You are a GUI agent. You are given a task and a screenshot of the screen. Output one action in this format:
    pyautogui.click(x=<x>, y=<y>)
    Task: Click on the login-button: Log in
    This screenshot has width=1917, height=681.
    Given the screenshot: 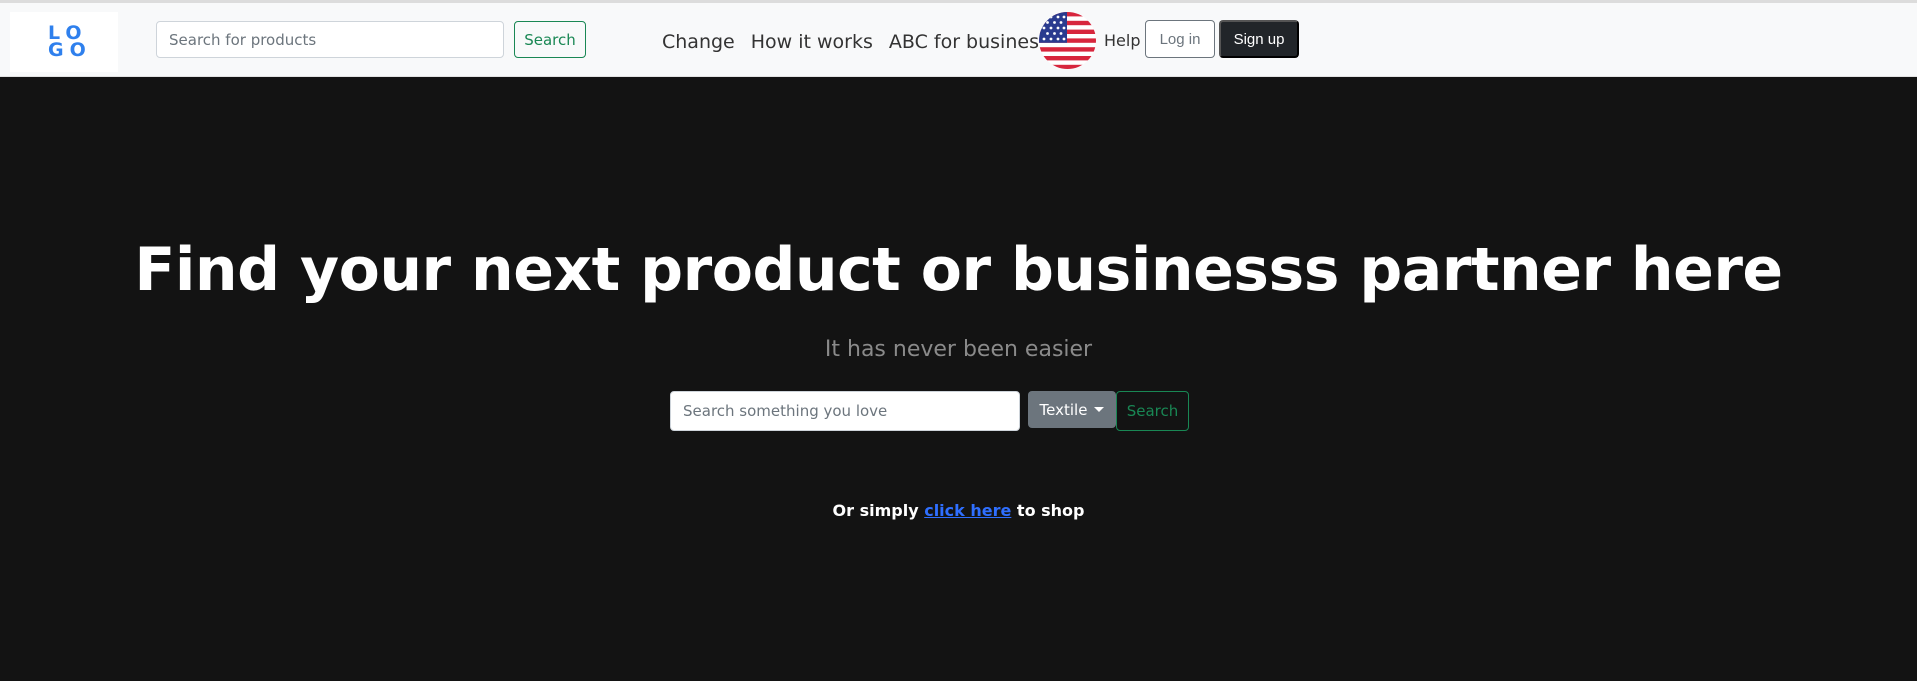 What is the action you would take?
    pyautogui.click(x=1180, y=39)
    